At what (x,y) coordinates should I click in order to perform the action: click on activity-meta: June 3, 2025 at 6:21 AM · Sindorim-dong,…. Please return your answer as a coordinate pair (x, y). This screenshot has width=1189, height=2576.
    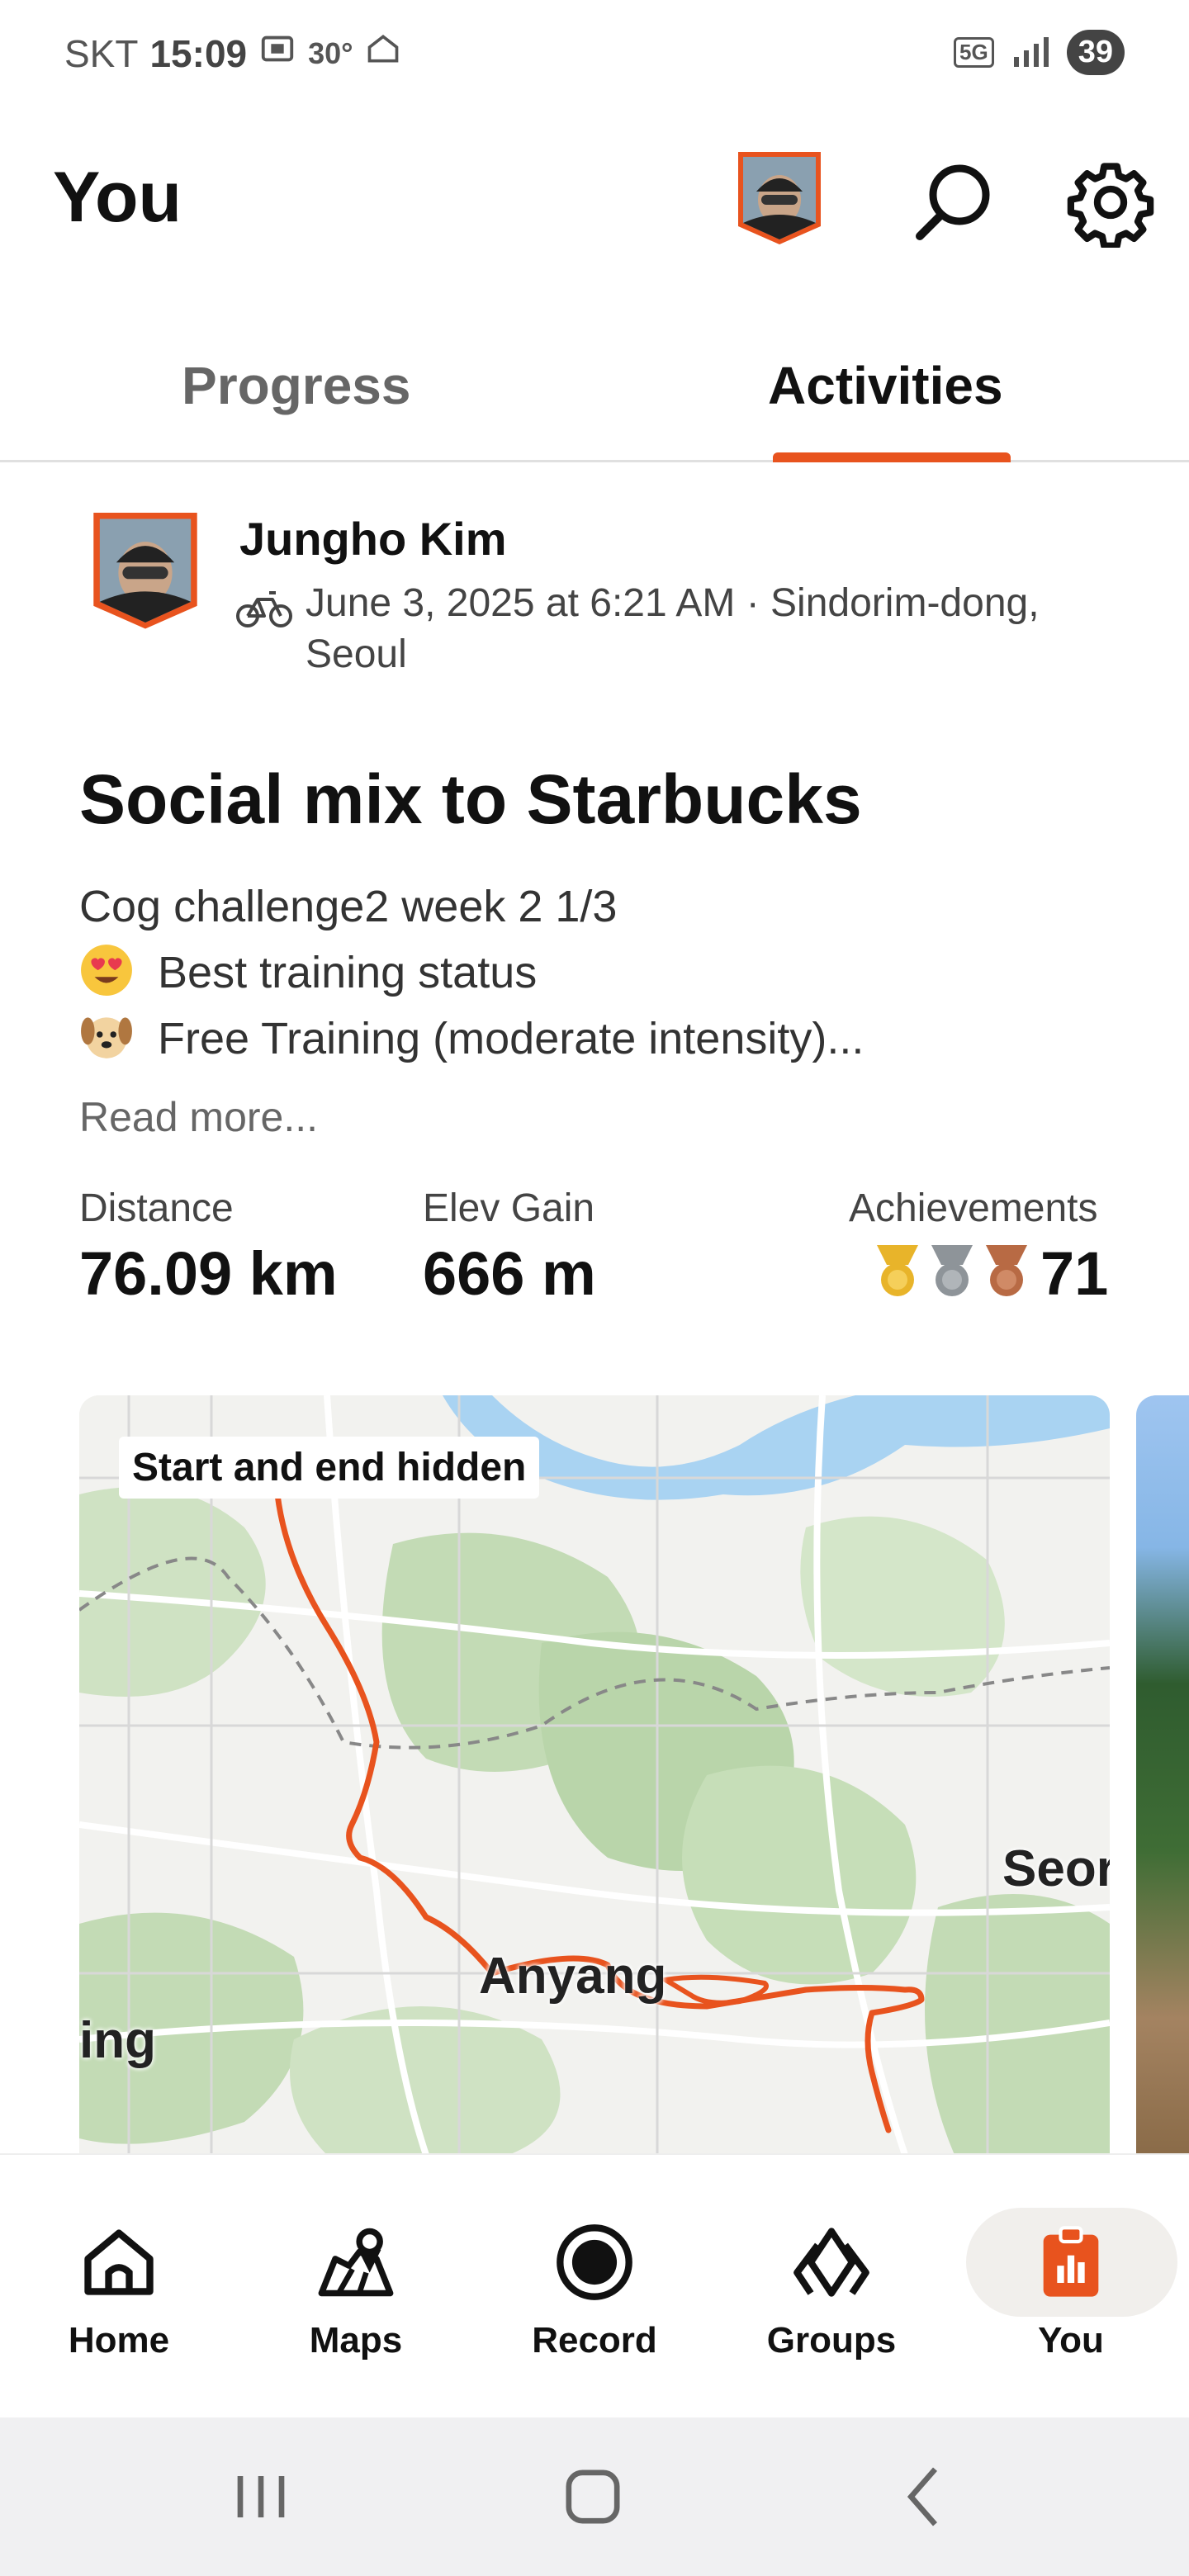
    Looking at the image, I should click on (673, 628).